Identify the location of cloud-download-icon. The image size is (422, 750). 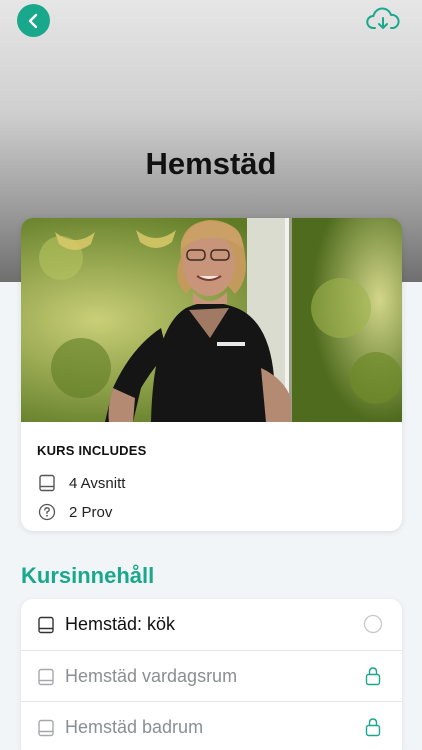
(383, 18).